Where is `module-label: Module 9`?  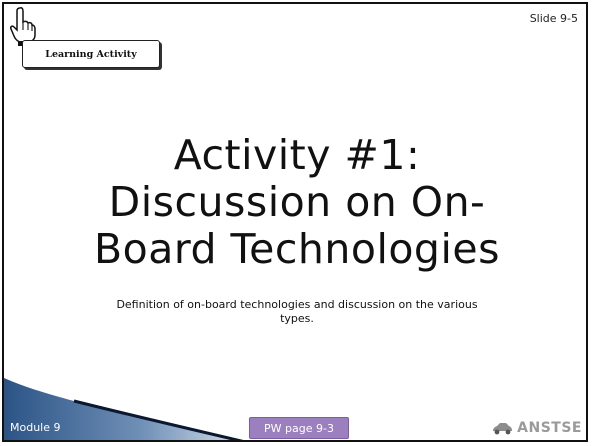
module-label: Module 9 is located at coordinates (35, 427).